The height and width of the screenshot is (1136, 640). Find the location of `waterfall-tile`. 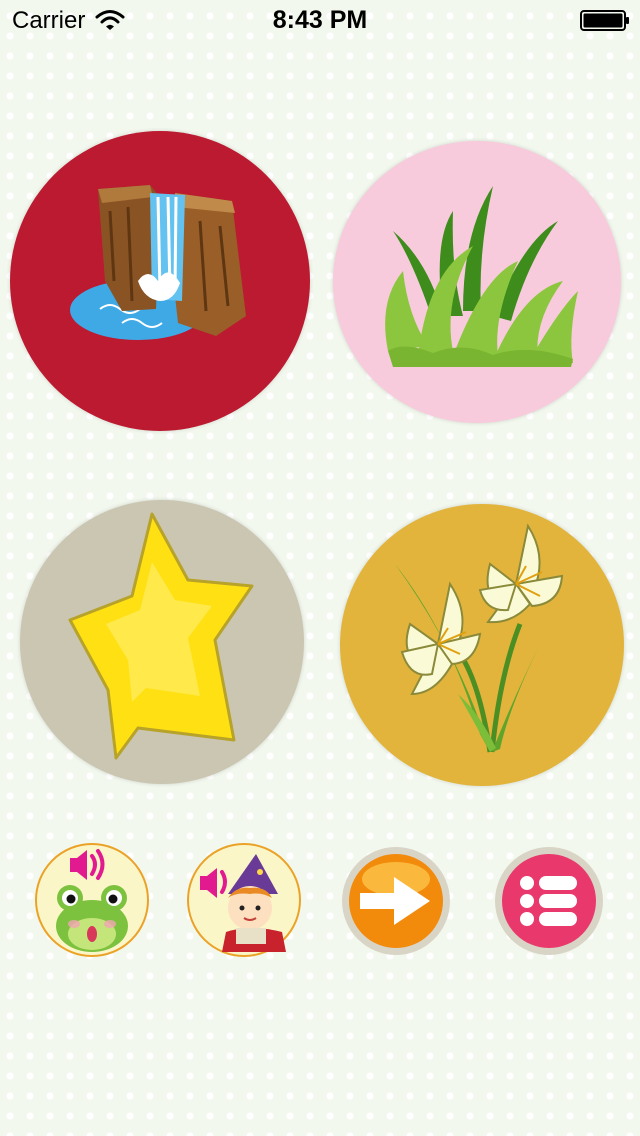

waterfall-tile is located at coordinates (160, 281).